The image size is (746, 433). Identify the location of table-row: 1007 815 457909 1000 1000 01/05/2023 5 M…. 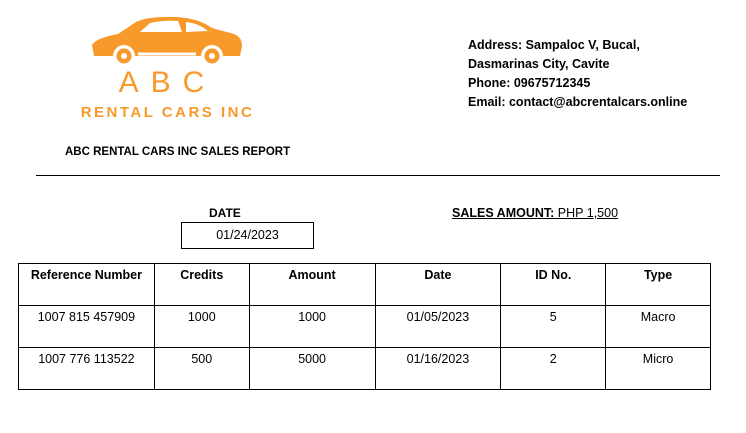
(364, 326).